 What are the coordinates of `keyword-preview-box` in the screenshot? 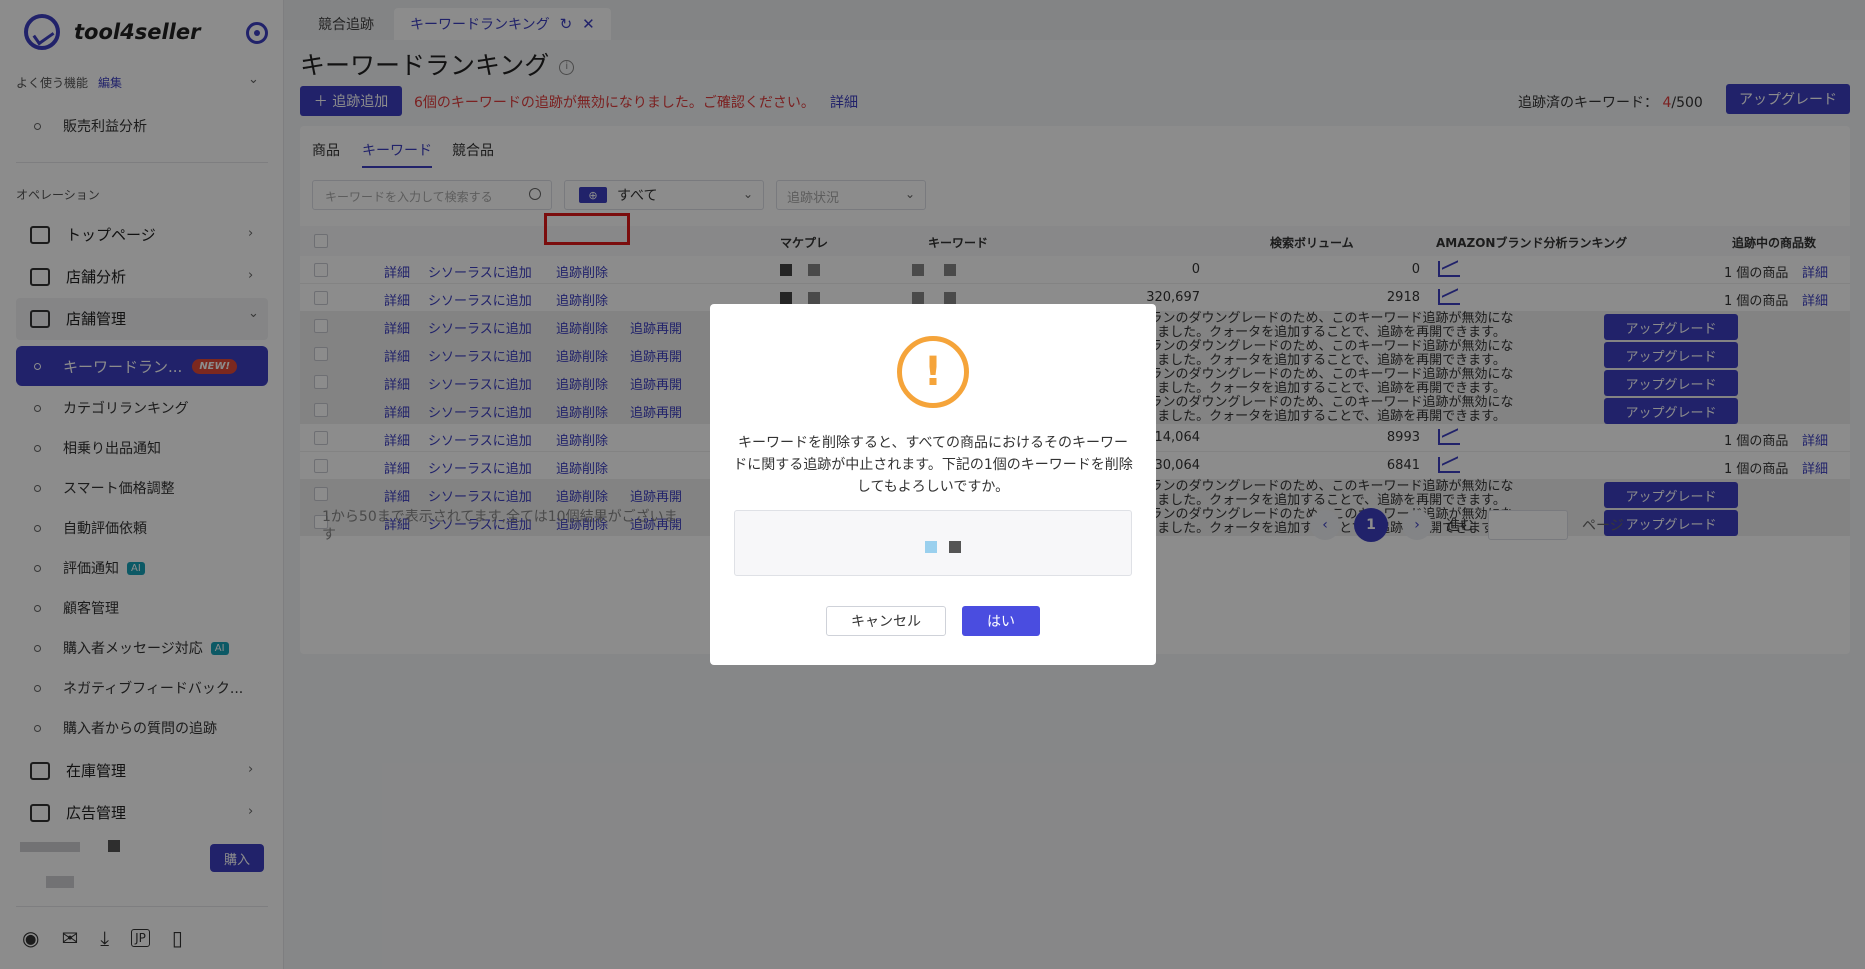 It's located at (933, 543).